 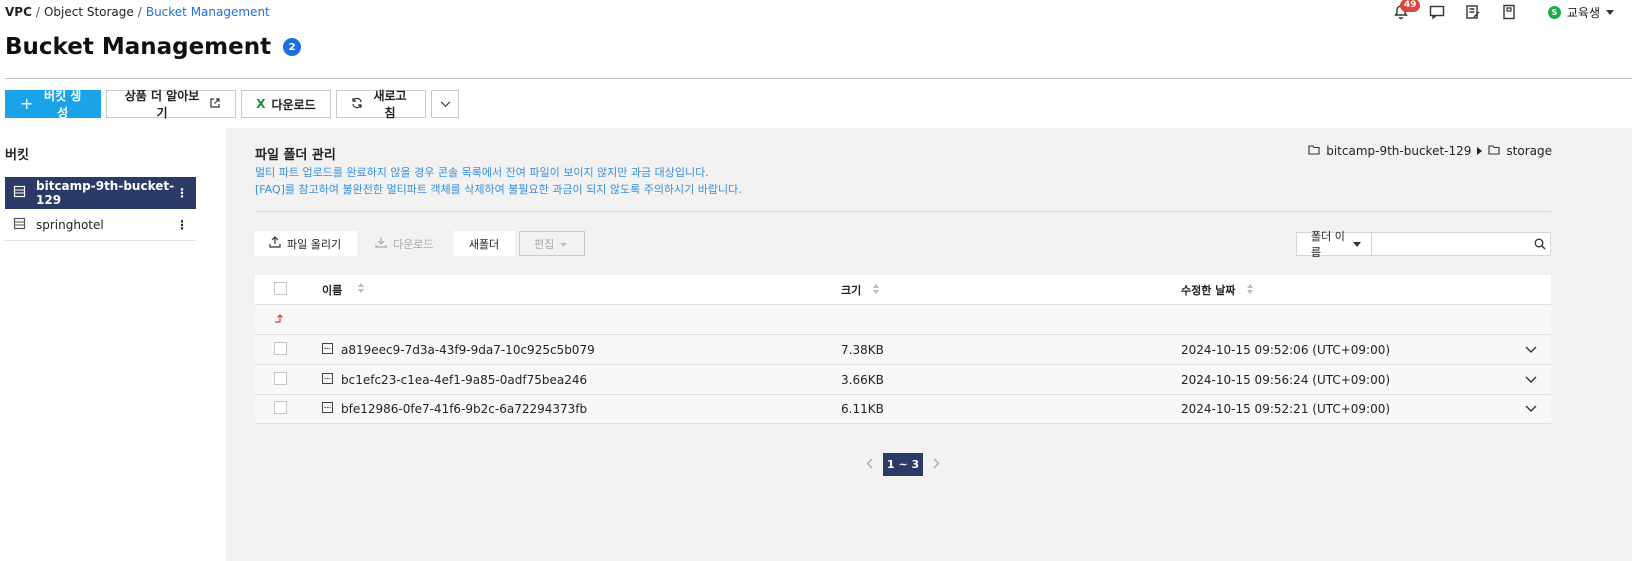 What do you see at coordinates (1286, 379) in the screenshot?
I see `file-date: 2024-10-15 09:56:24 (UTC+09:00)` at bounding box center [1286, 379].